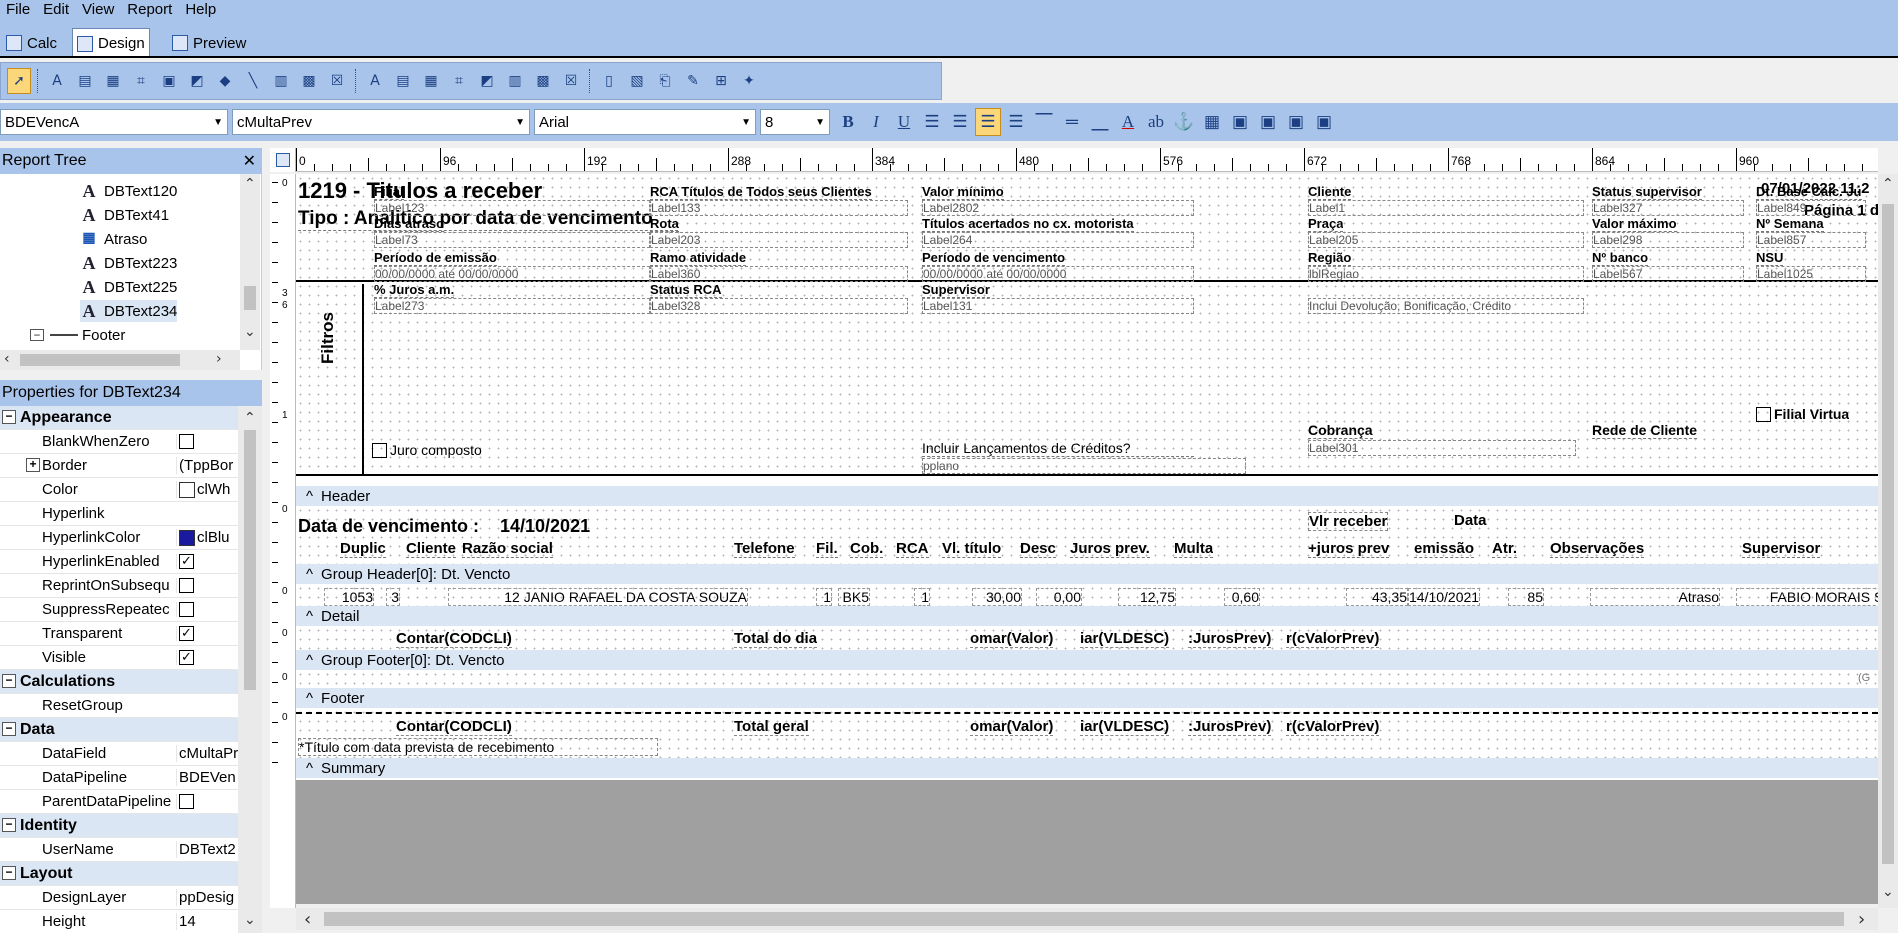 The height and width of the screenshot is (933, 1898). What do you see at coordinates (283, 160) in the screenshot?
I see `ruler-corner-icon` at bounding box center [283, 160].